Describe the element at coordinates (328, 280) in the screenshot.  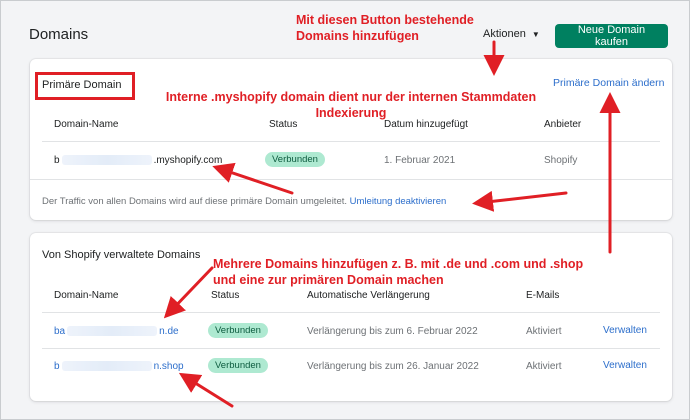
I see `annotation-line: und eine zur primären Domain machen` at that location.